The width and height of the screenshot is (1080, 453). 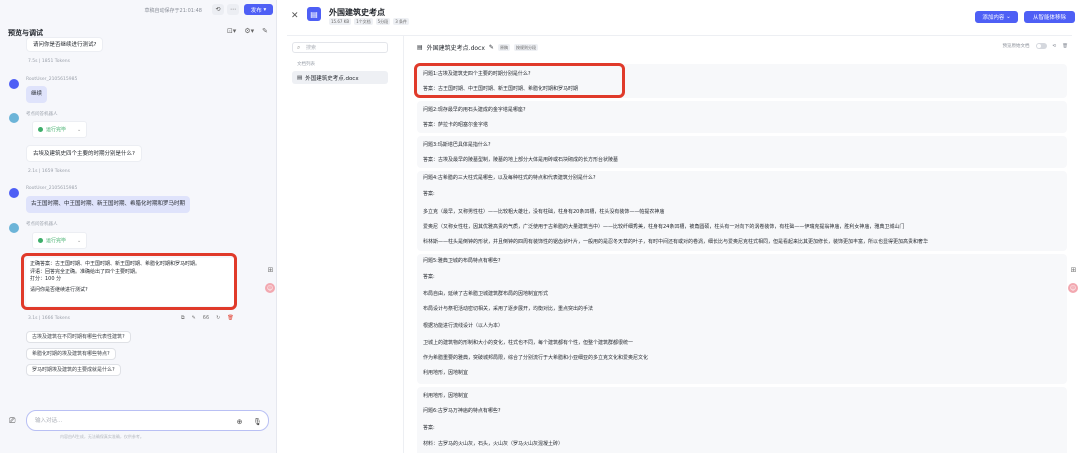 I want to click on more-icon: ⋯, so click(x=233, y=9).